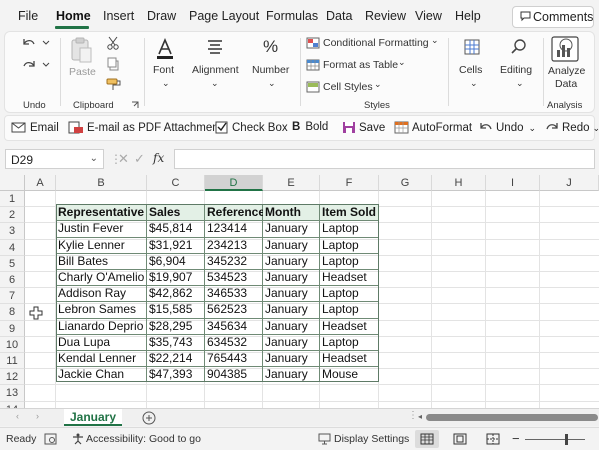 This screenshot has width=599, height=450. What do you see at coordinates (176, 245) in the screenshot?
I see `table-cell: $31,921` at bounding box center [176, 245].